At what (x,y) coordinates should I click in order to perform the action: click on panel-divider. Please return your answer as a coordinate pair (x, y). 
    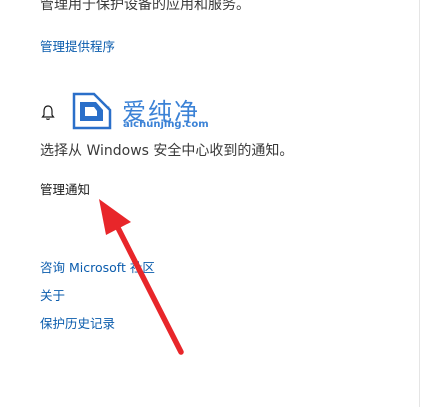
    Looking at the image, I should click on (419, 203).